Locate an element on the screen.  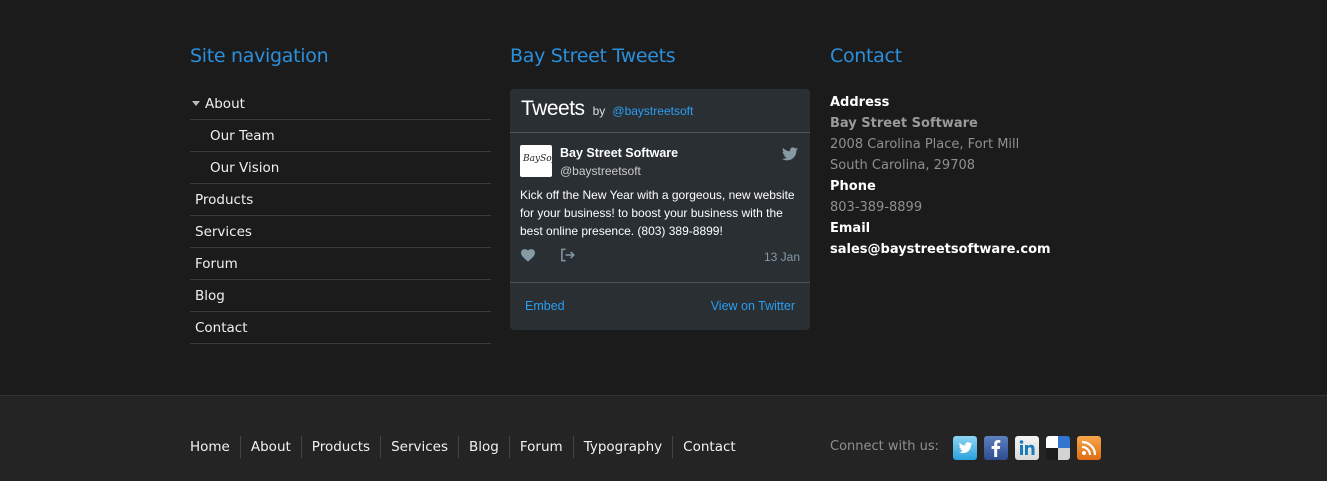
nav-item-label: Products is located at coordinates (224, 200).